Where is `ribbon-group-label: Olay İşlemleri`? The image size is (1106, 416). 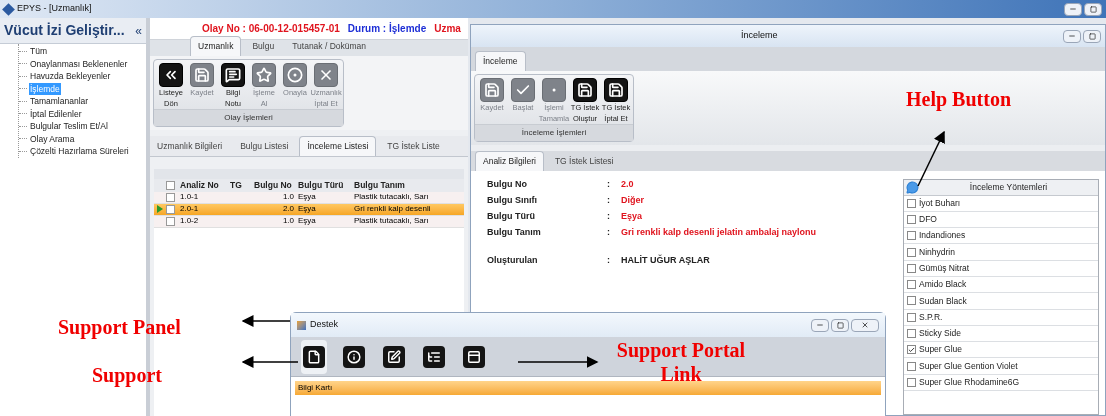
ribbon-group-label: Olay İşlemleri is located at coordinates (248, 117).